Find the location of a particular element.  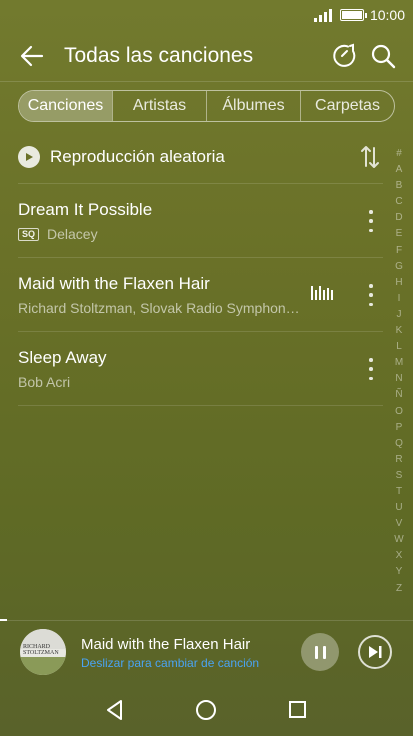

song-row: Sleep Away Bob Acri is located at coordinates (200, 368).